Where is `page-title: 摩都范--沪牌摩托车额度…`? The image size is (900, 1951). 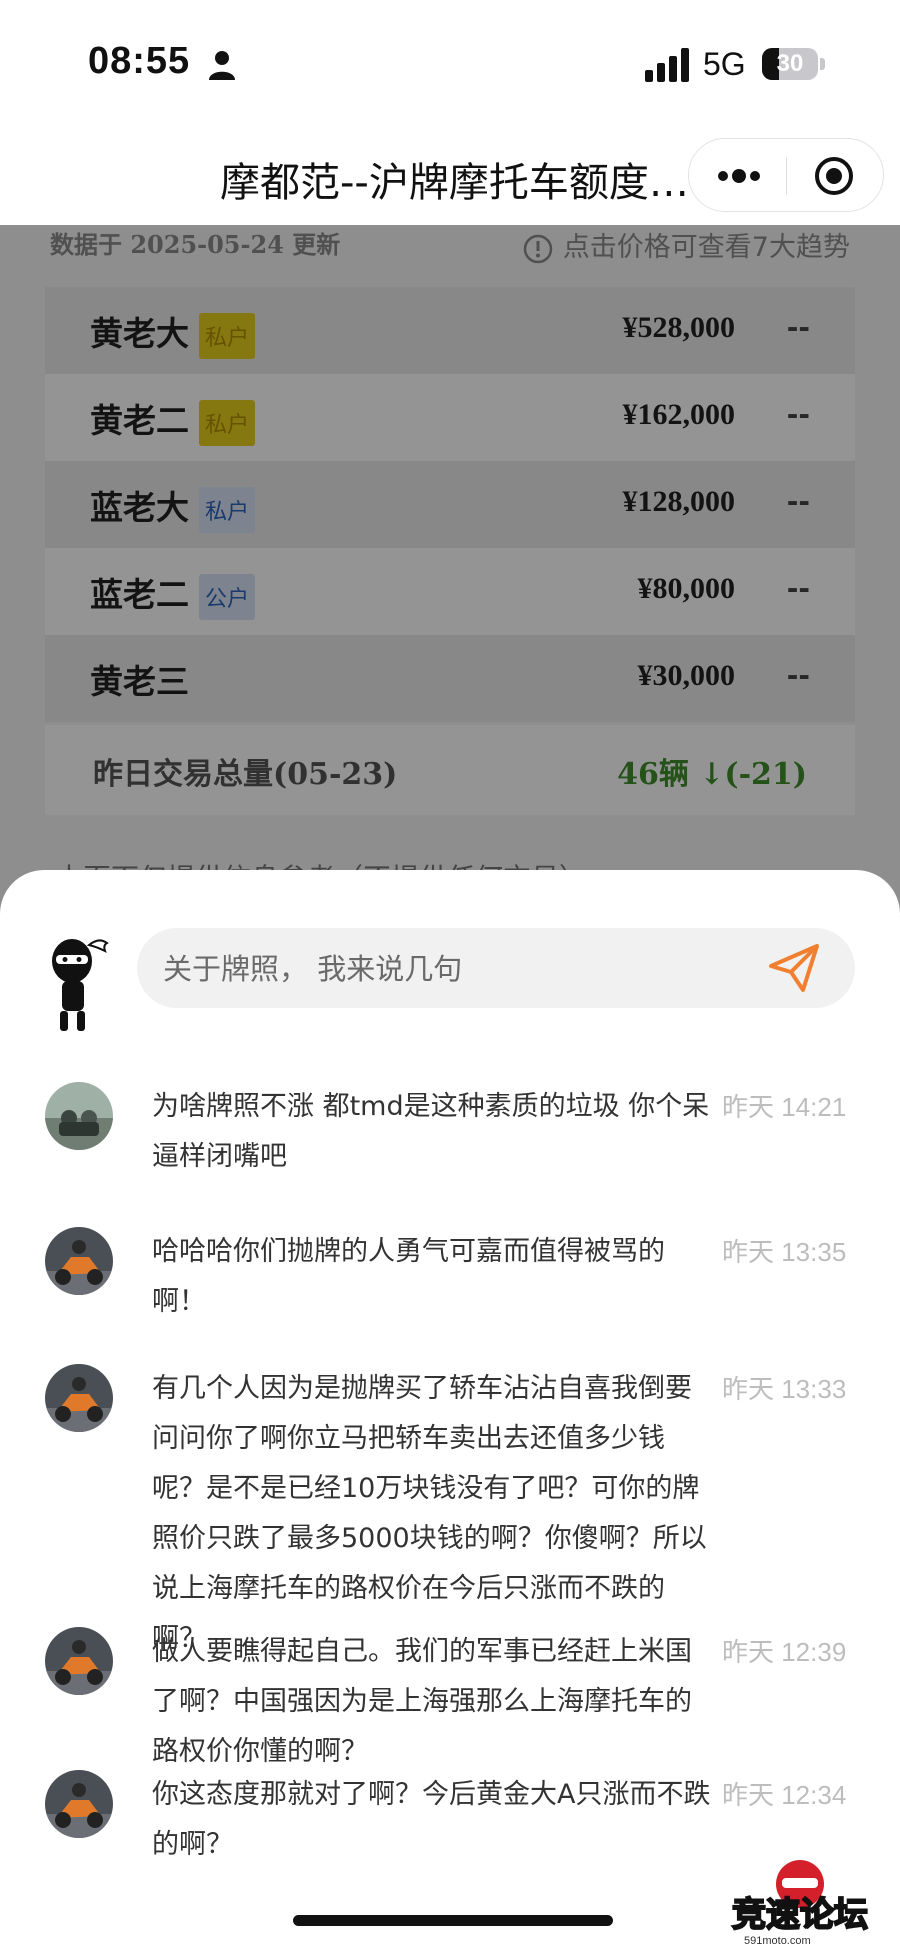
page-title: 摩都范--沪牌摩托车额度… is located at coordinates (454, 183).